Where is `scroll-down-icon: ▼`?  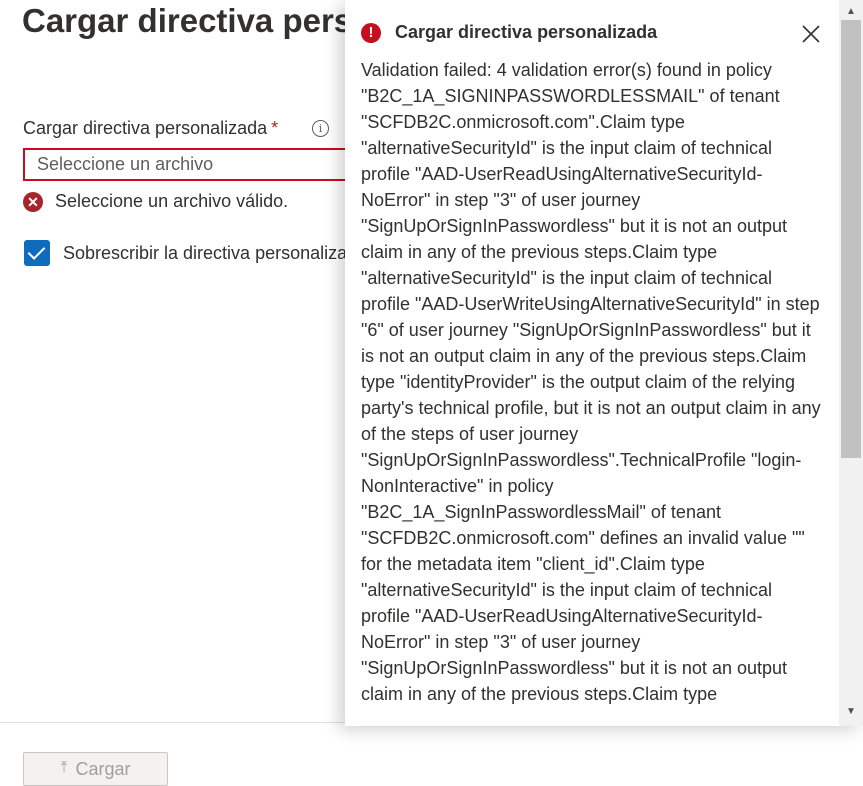 scroll-down-icon: ▼ is located at coordinates (851, 712).